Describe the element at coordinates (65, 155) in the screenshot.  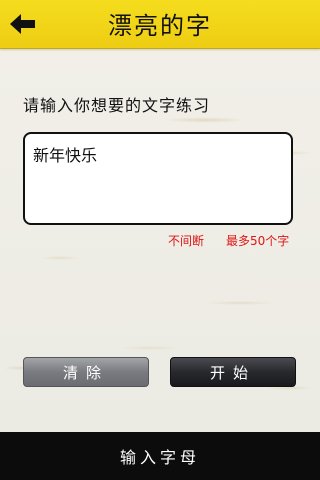
I see `practice-text-value: 新年快乐` at that location.